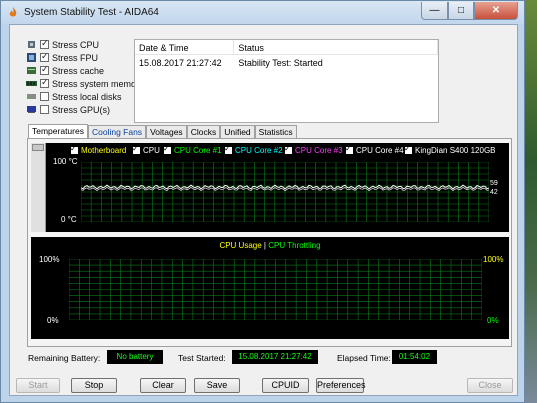 The image size is (537, 403). What do you see at coordinates (202, 358) in the screenshot?
I see `test-started-label: Test Started:` at bounding box center [202, 358].